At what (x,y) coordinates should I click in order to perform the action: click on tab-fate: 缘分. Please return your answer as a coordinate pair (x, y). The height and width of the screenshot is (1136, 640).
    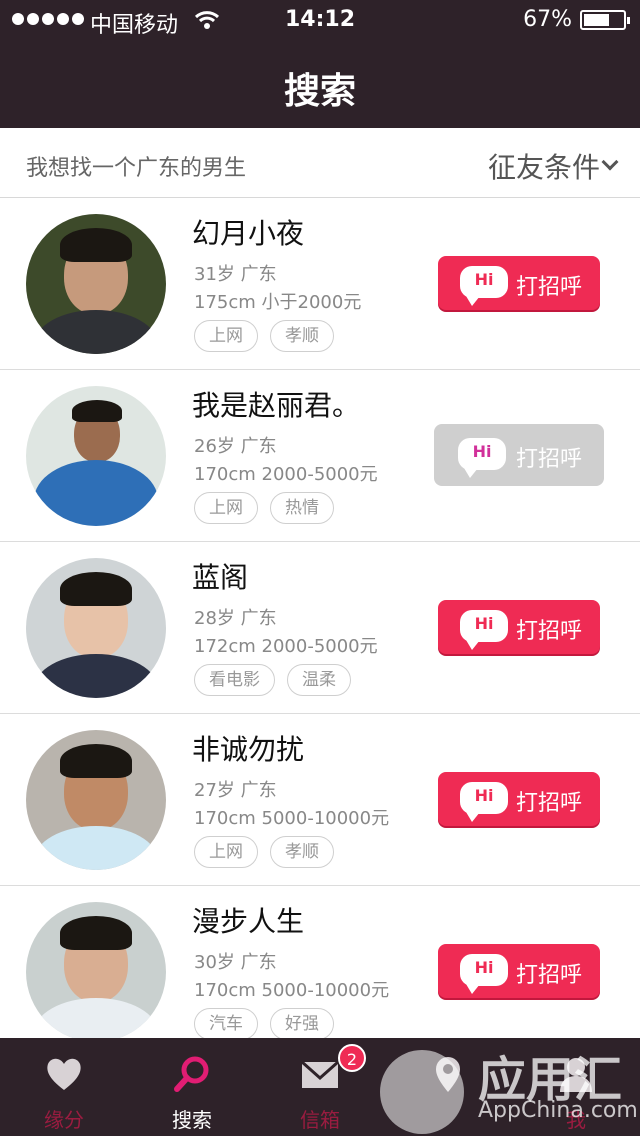
    Looking at the image, I should click on (64, 1087).